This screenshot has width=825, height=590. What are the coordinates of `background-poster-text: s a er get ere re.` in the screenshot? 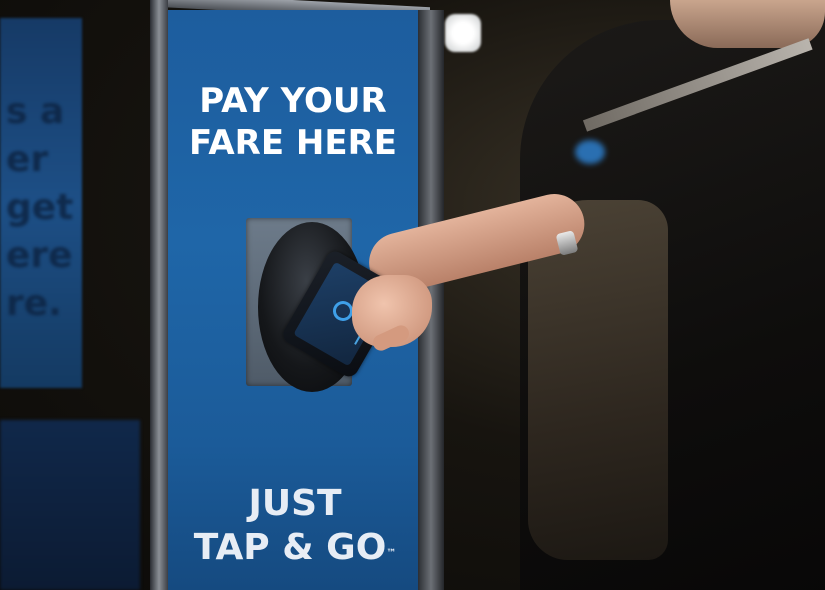 It's located at (40, 207).